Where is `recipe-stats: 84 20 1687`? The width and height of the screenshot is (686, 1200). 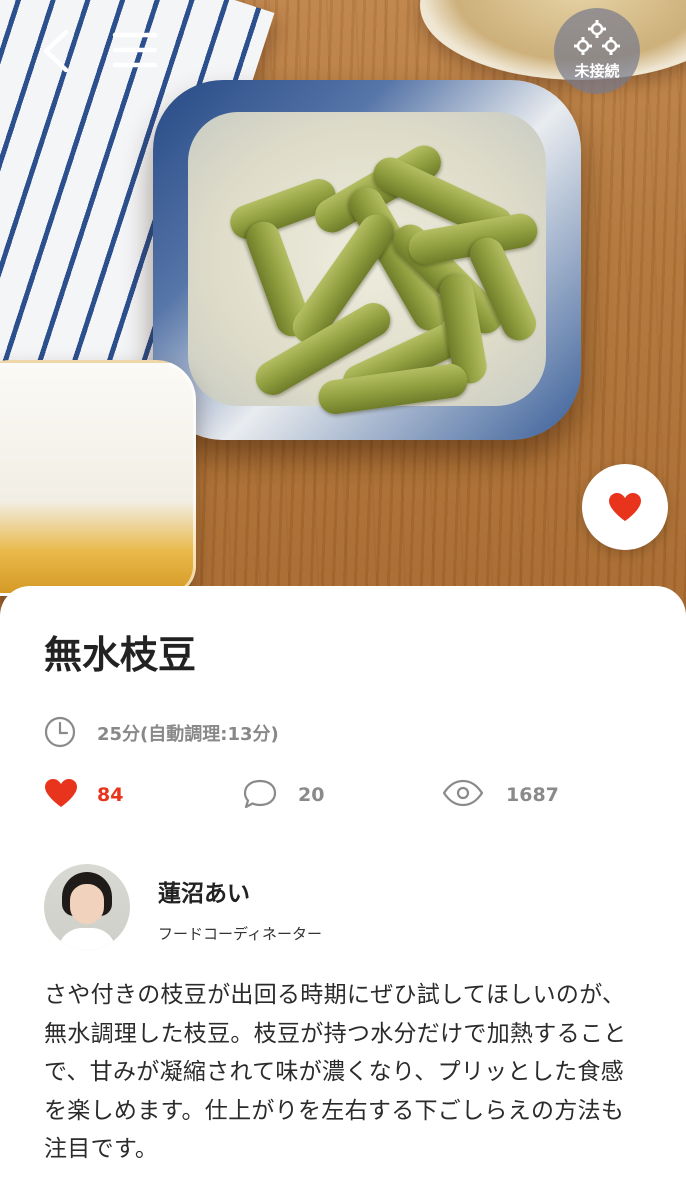
recipe-stats: 84 20 1687 is located at coordinates (344, 796).